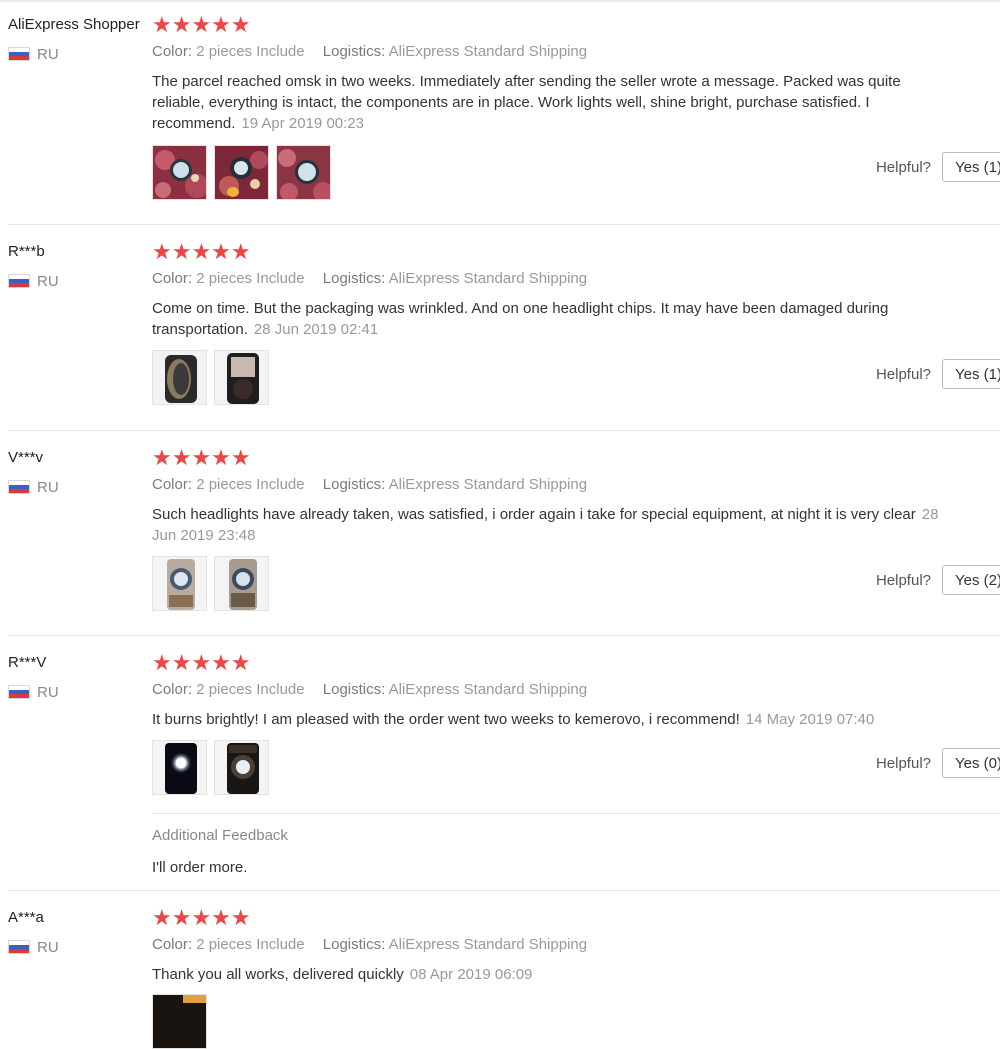  I want to click on review-date: 28 Jun 2019 02:41, so click(316, 329).